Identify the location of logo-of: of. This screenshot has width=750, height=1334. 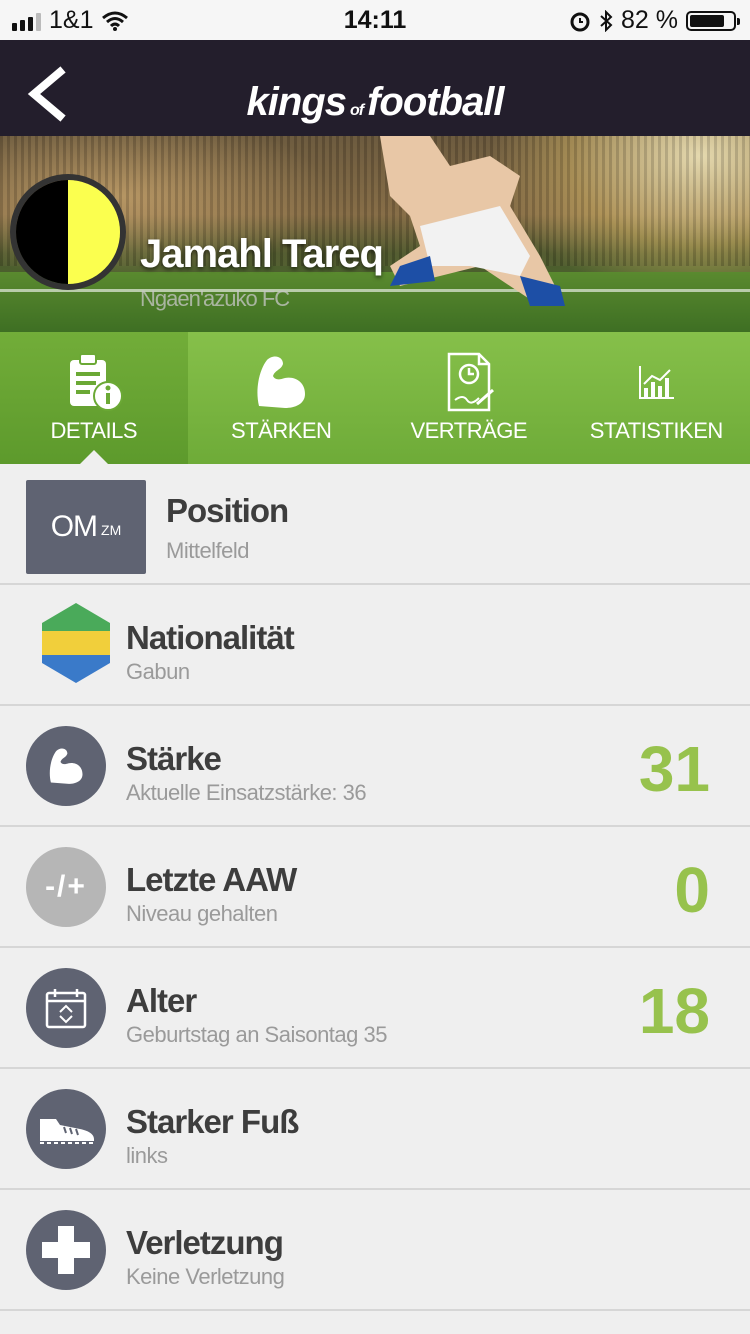
(356, 110).